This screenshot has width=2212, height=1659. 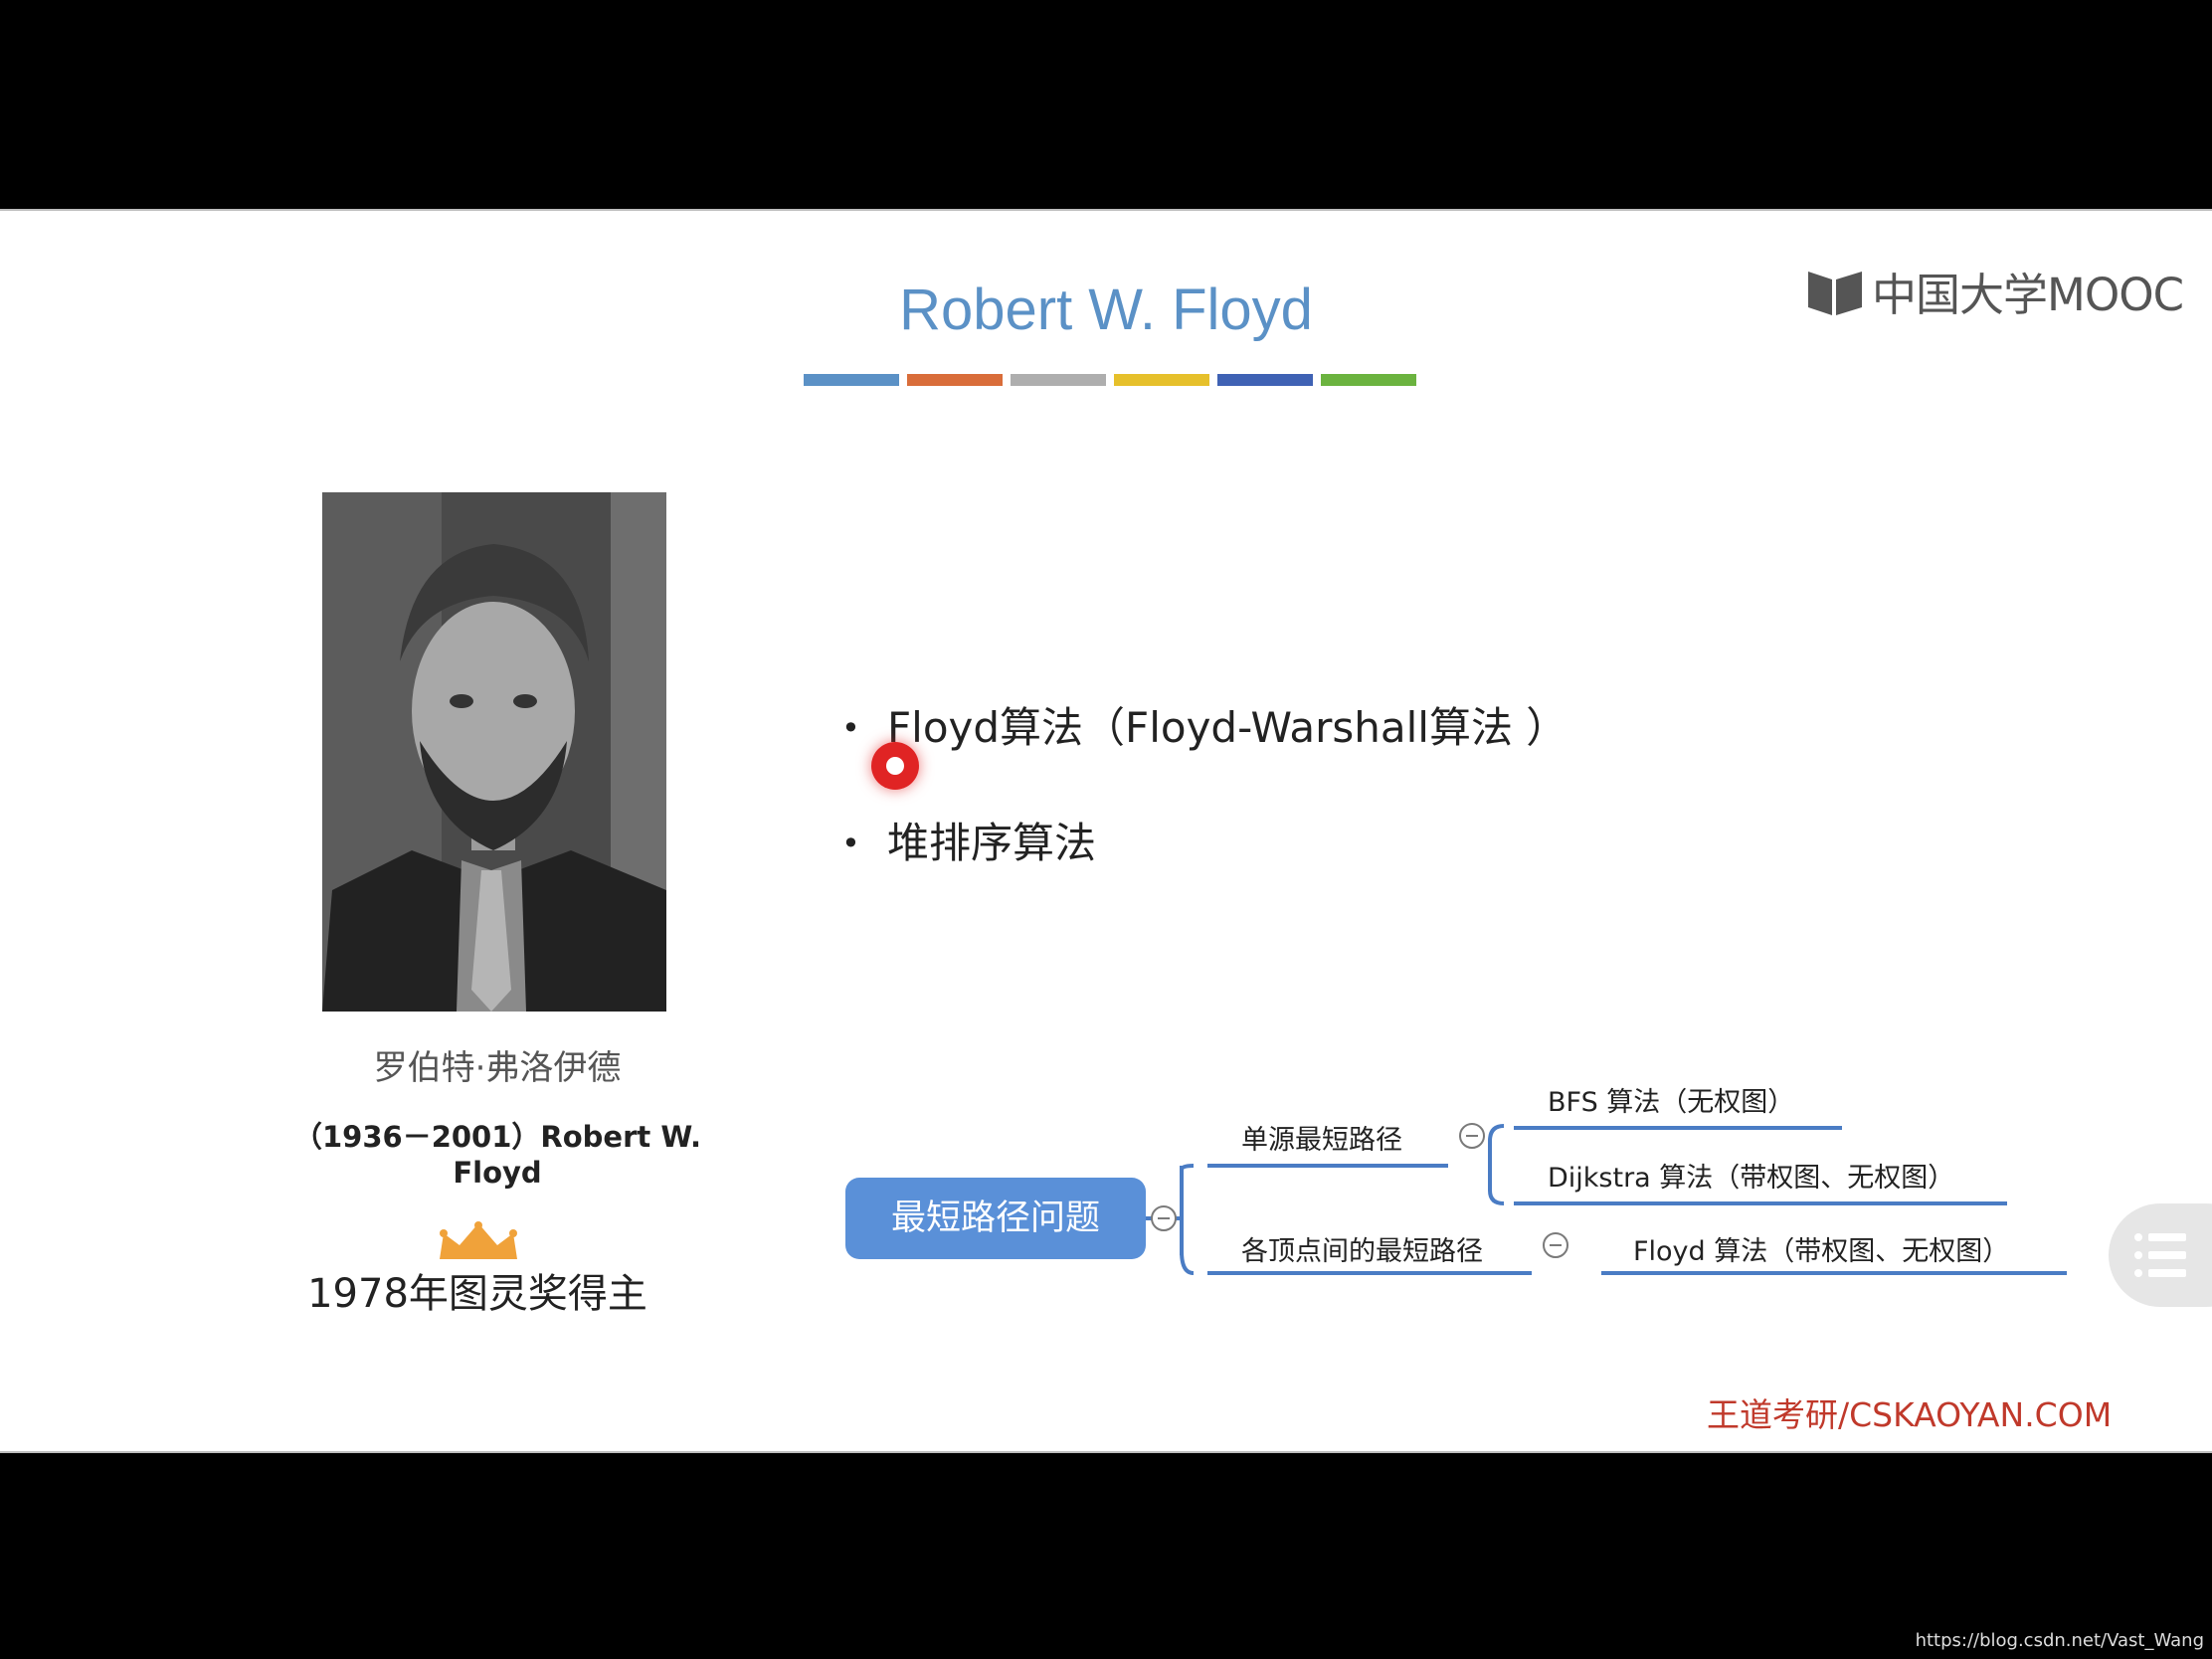 What do you see at coordinates (1362, 1251) in the screenshot?
I see `mindmap-branch-all-pairs: 各顶点间的最短路径` at bounding box center [1362, 1251].